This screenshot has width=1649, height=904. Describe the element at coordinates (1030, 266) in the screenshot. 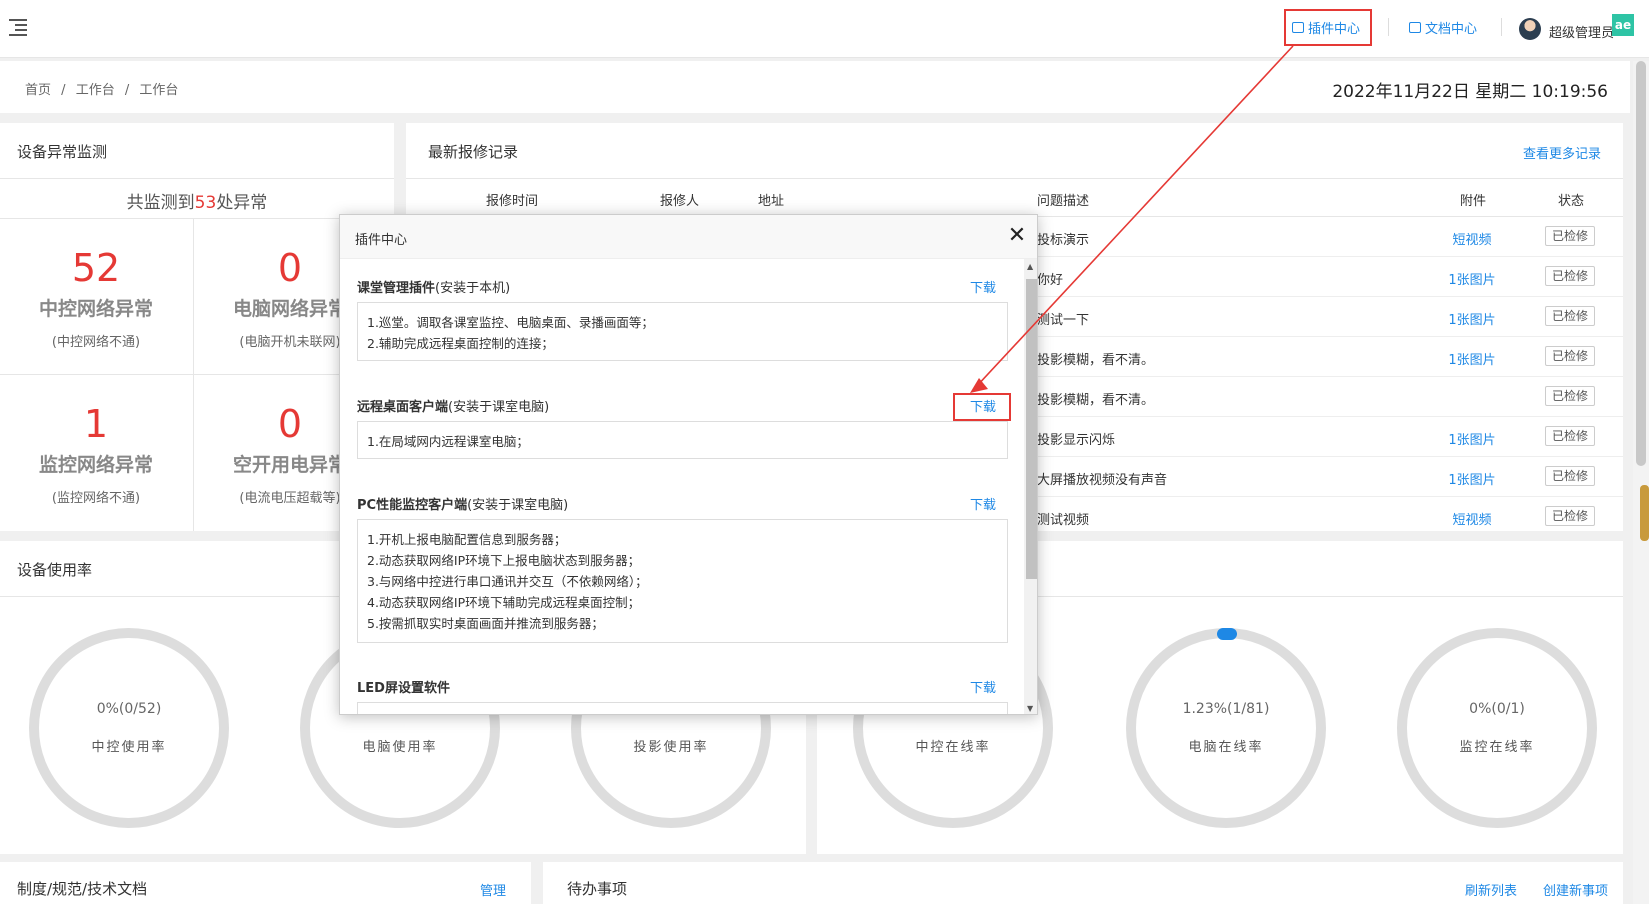

I see `scroll-up-icon: ▲` at that location.